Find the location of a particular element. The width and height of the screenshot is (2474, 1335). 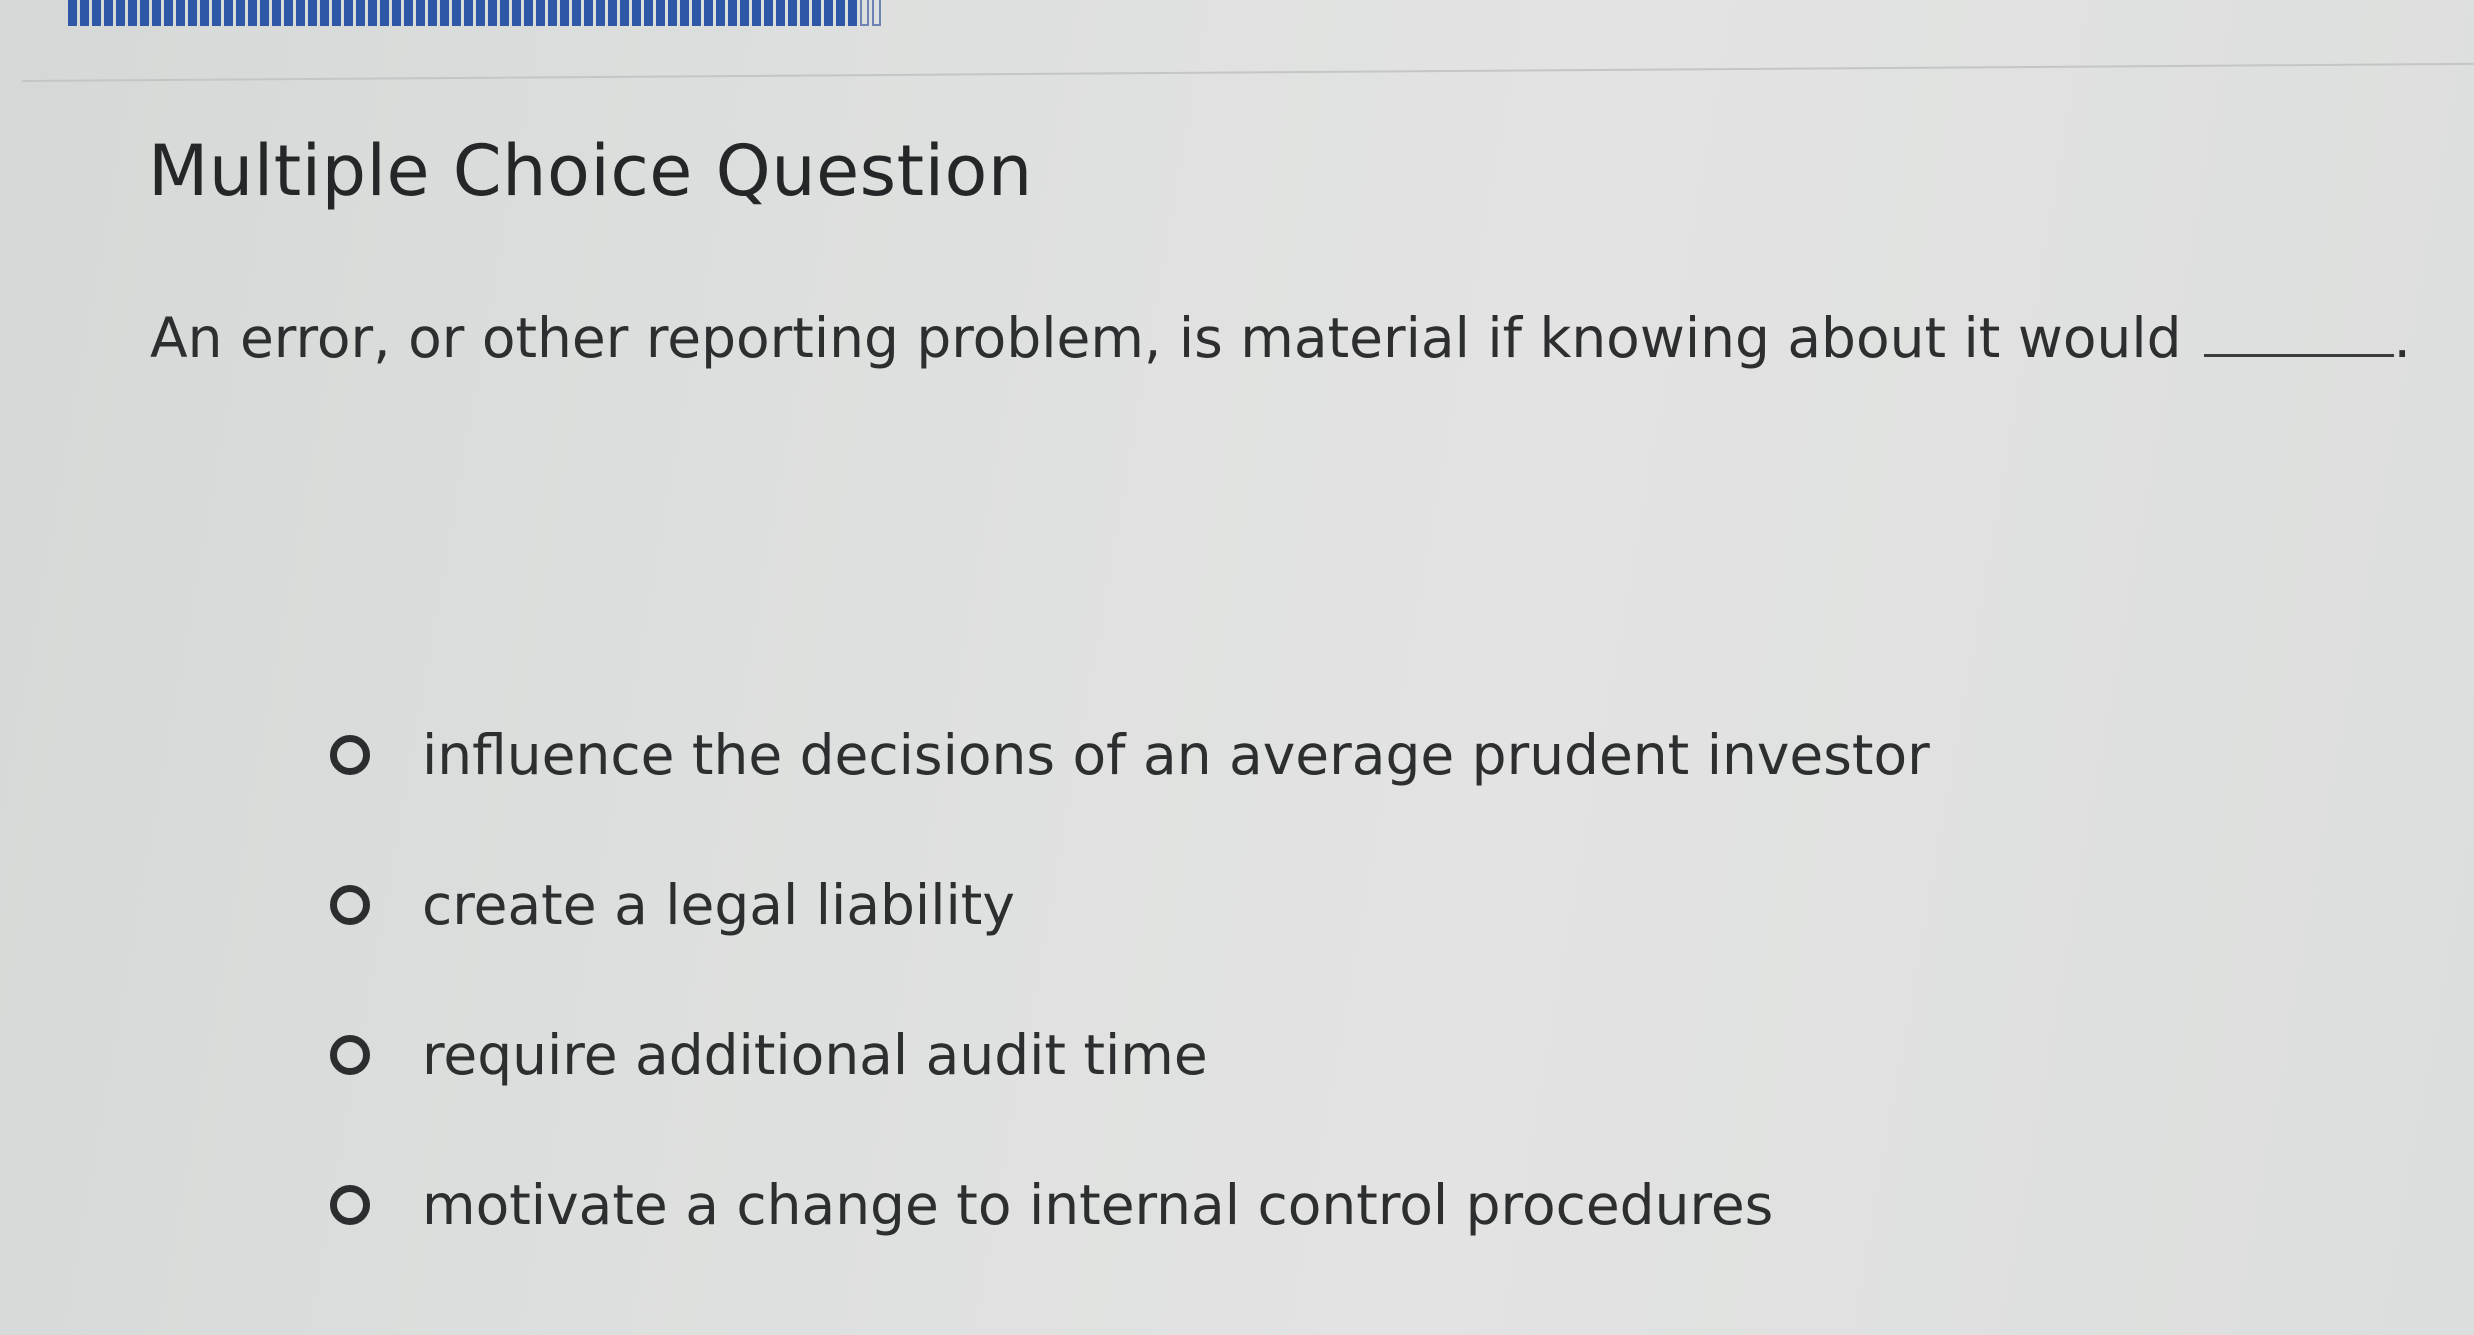

page-title: Multiple Choice Question is located at coordinates (590, 171).